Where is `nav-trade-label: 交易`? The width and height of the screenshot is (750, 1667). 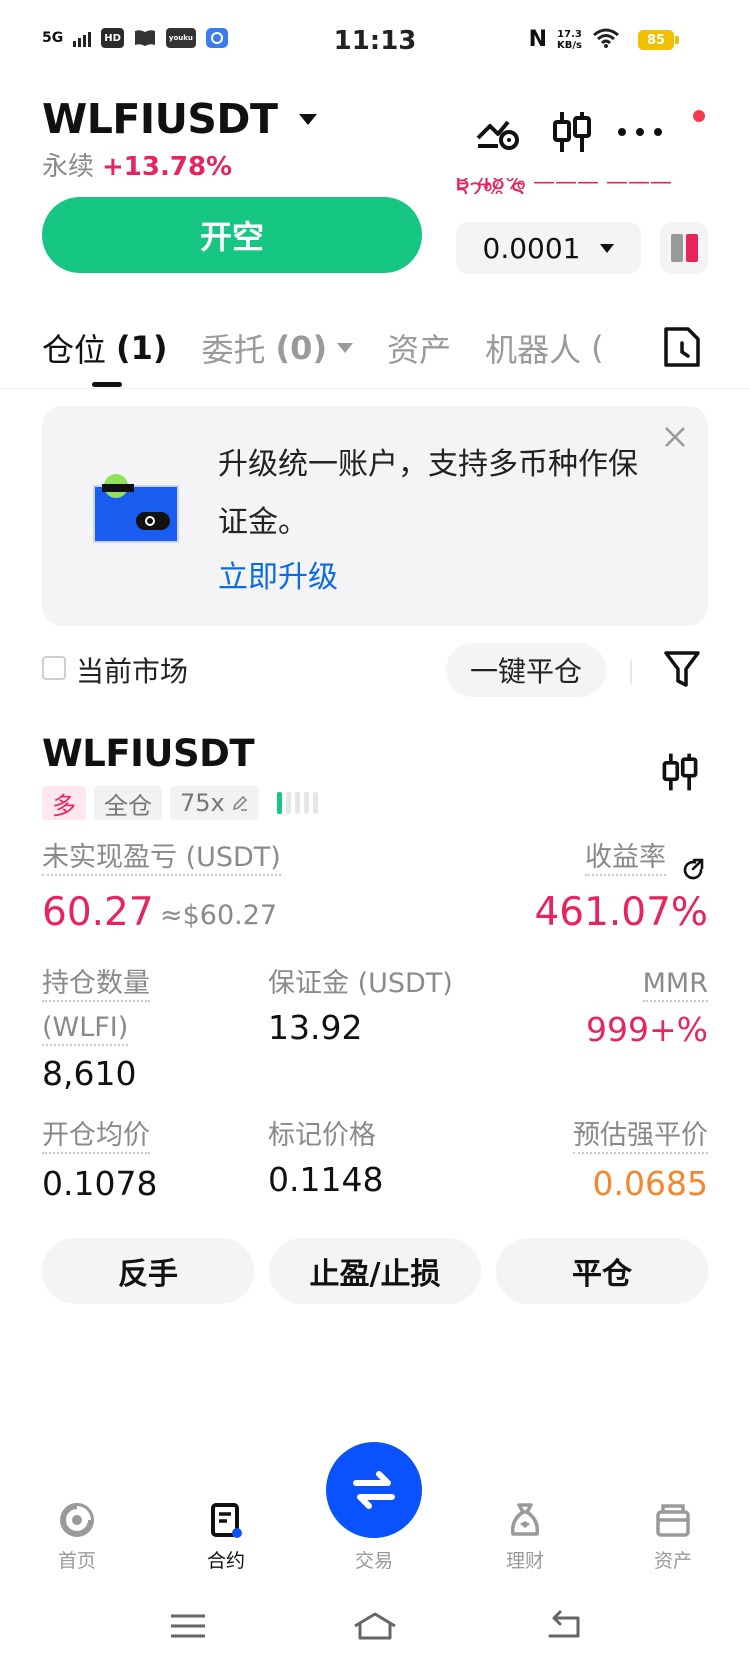
nav-trade-label: 交易 is located at coordinates (373, 1561).